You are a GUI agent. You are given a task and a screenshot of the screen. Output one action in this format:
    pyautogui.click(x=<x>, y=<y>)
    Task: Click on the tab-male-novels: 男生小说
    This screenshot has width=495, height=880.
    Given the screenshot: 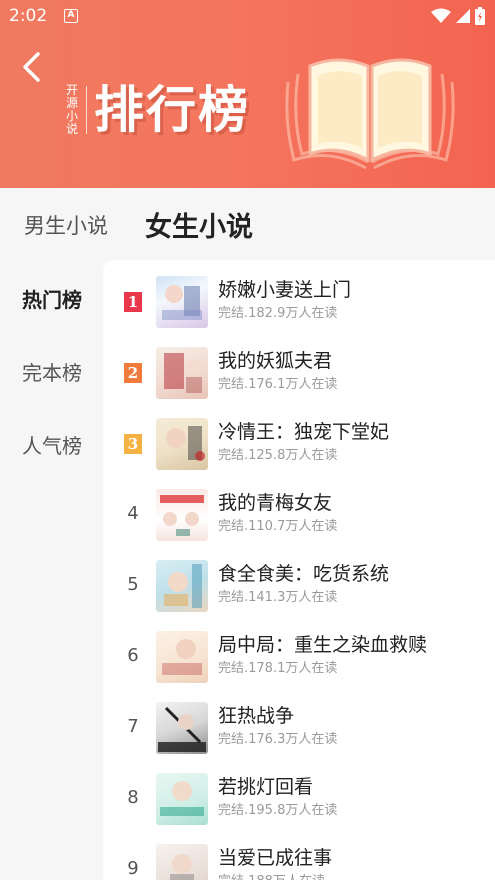 What is the action you would take?
    pyautogui.click(x=66, y=225)
    